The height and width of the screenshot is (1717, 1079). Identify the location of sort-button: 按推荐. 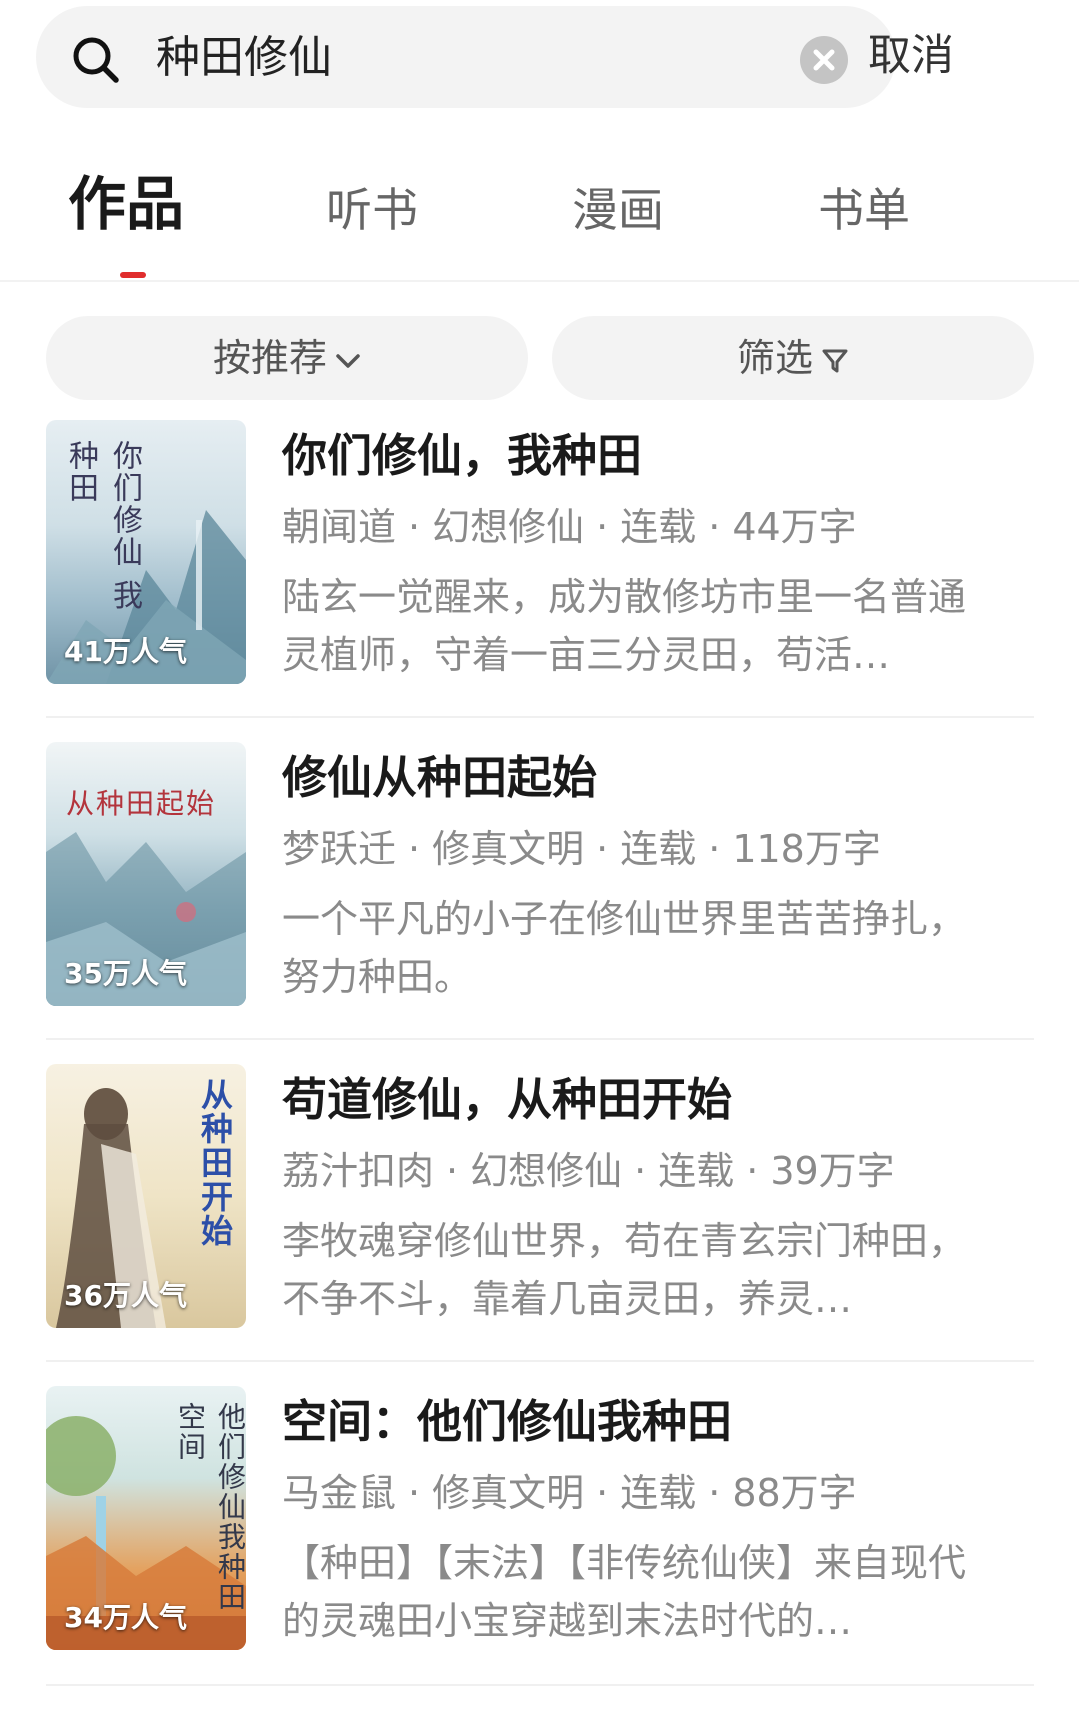
(287, 358).